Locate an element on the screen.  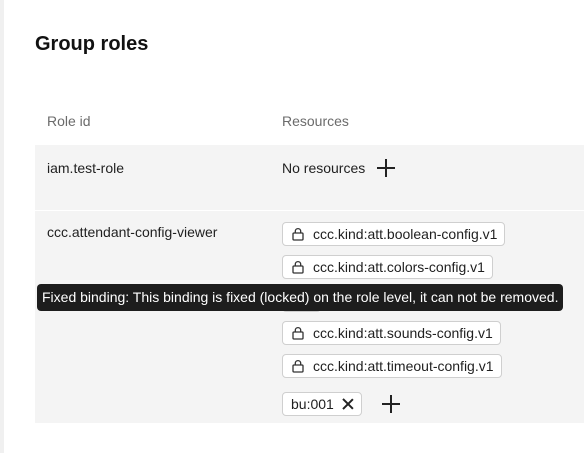
column-header-role-id: Role id is located at coordinates (69, 121).